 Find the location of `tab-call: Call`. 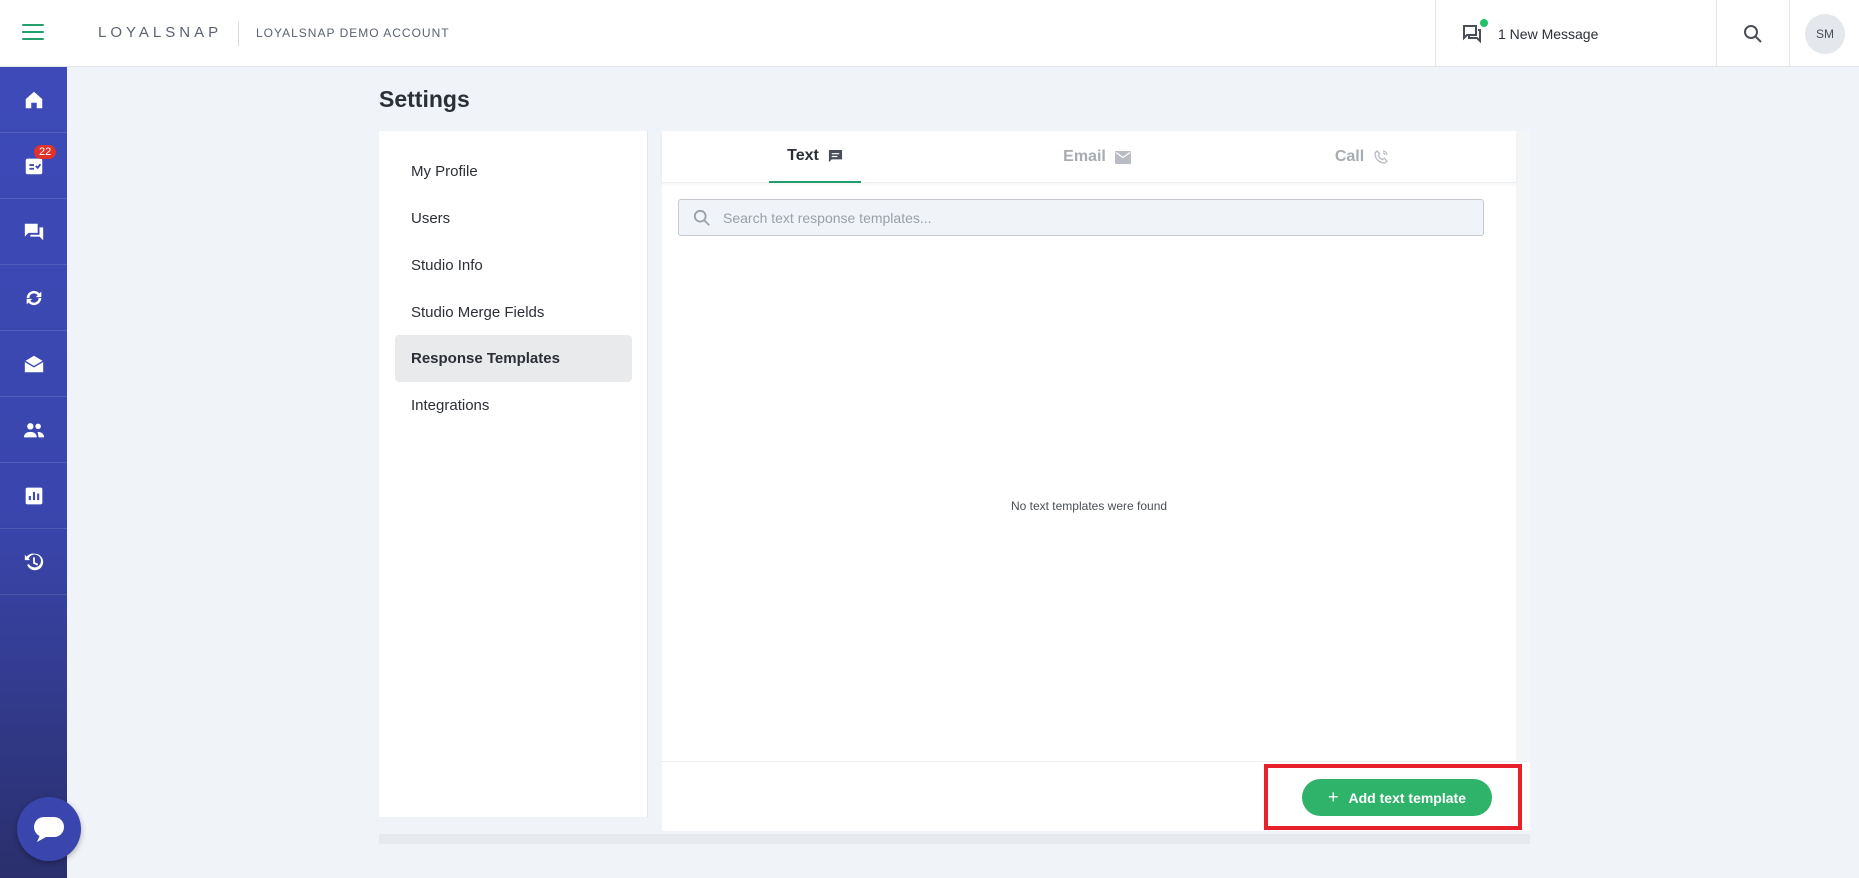

tab-call: Call is located at coordinates (1362, 157).